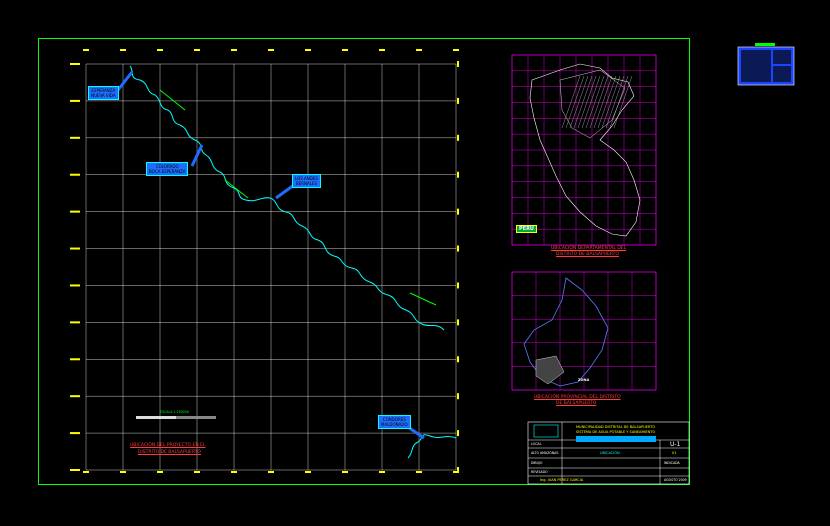 The height and width of the screenshot is (526, 830). What do you see at coordinates (589, 248) in the screenshot?
I see `peru-map-title-1: UBICACIÓN DEPARTAMENTAL DEL` at bounding box center [589, 248].